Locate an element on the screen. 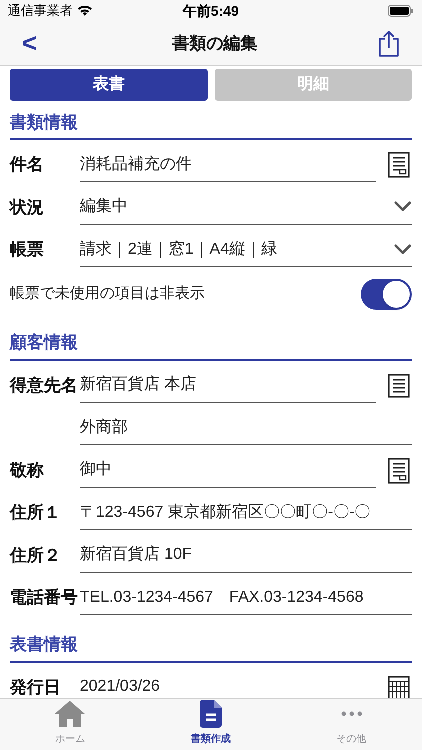 This screenshot has width=422, height=750. section-heading: 書類情報 is located at coordinates (44, 123).